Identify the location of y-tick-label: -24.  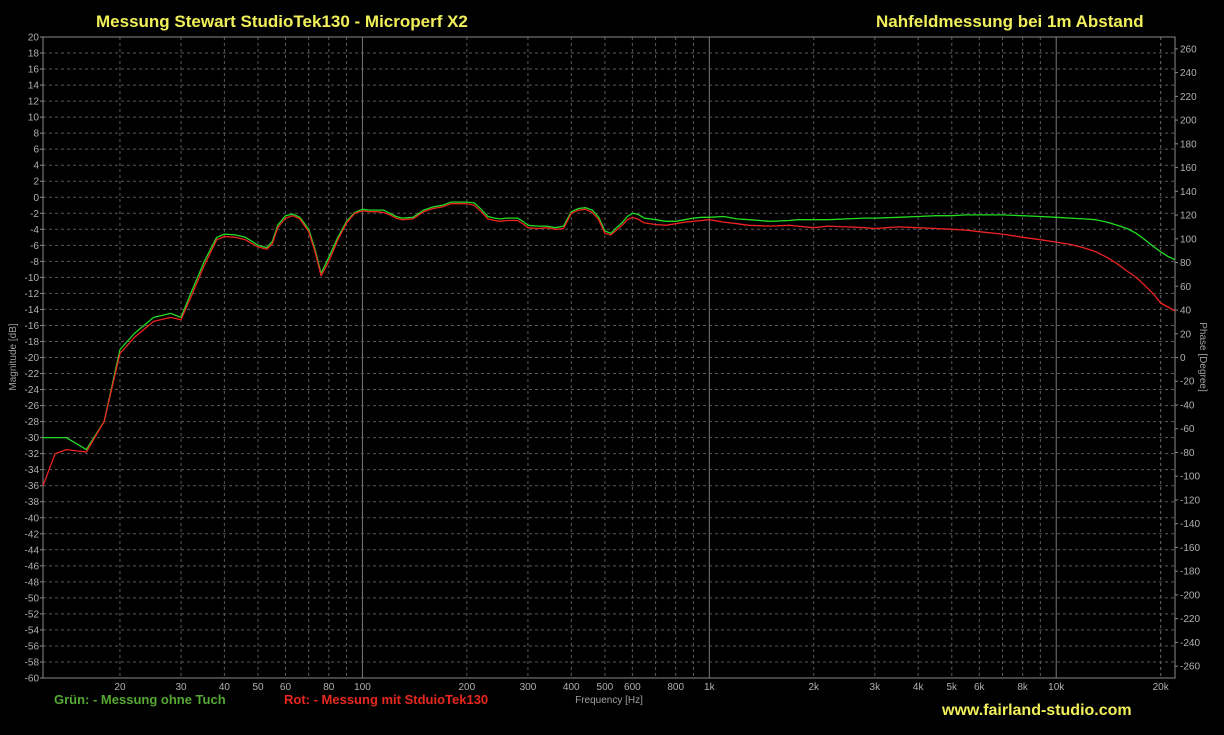
(32, 390).